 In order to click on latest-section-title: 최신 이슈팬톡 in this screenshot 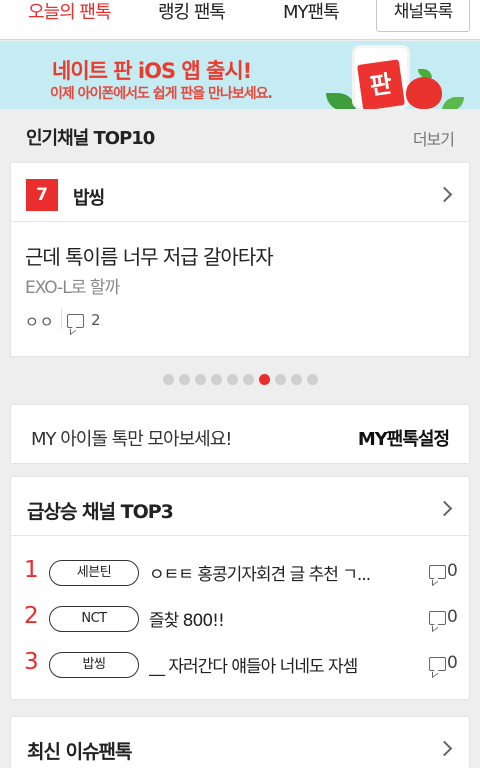, I will do `click(79, 752)`.